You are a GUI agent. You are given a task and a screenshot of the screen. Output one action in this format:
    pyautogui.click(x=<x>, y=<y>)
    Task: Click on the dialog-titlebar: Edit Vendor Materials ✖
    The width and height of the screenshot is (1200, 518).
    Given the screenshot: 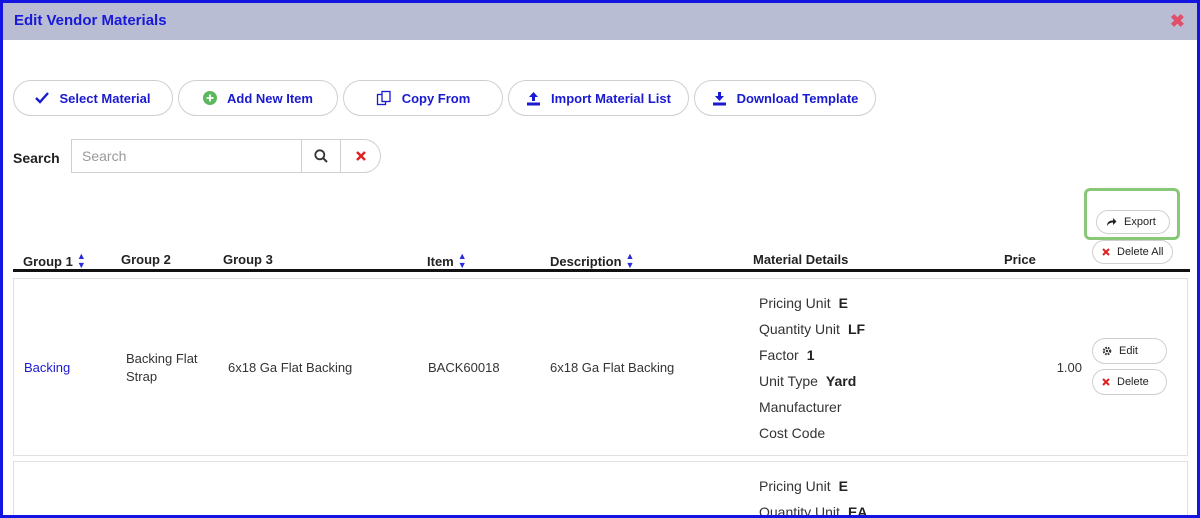 What is the action you would take?
    pyautogui.click(x=600, y=21)
    